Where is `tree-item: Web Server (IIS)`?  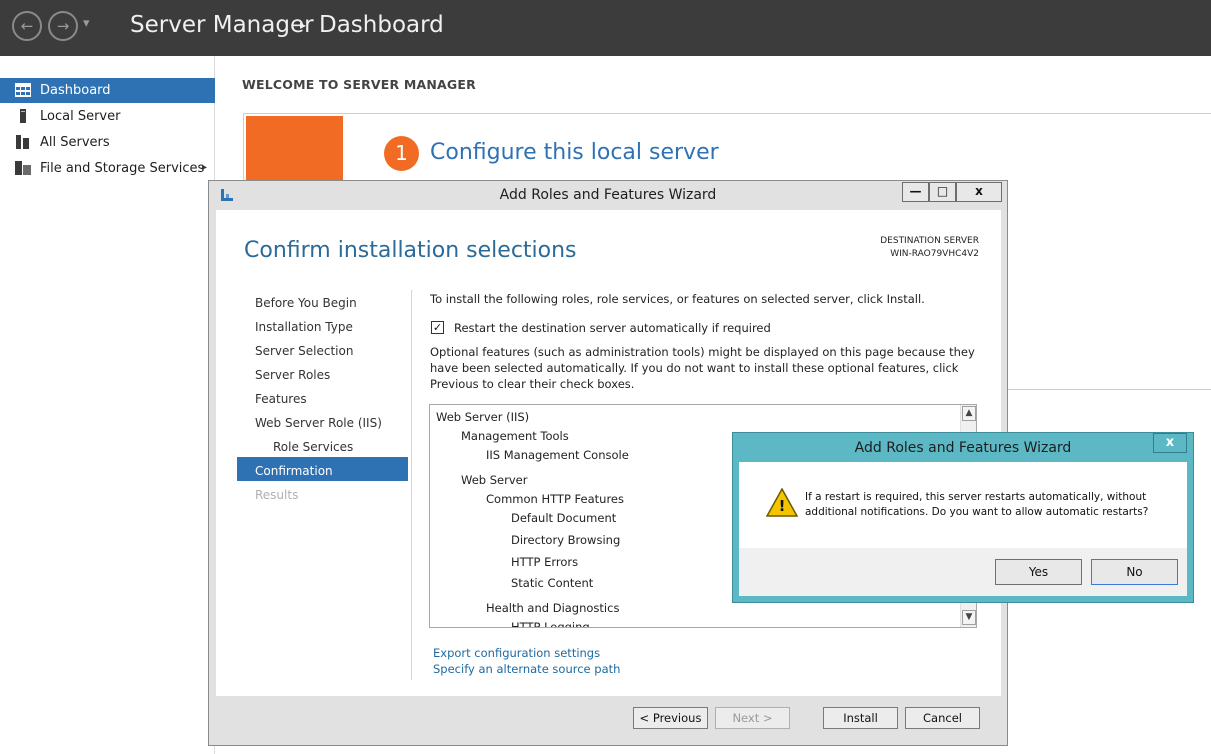
tree-item: Web Server (IIS) is located at coordinates (483, 417).